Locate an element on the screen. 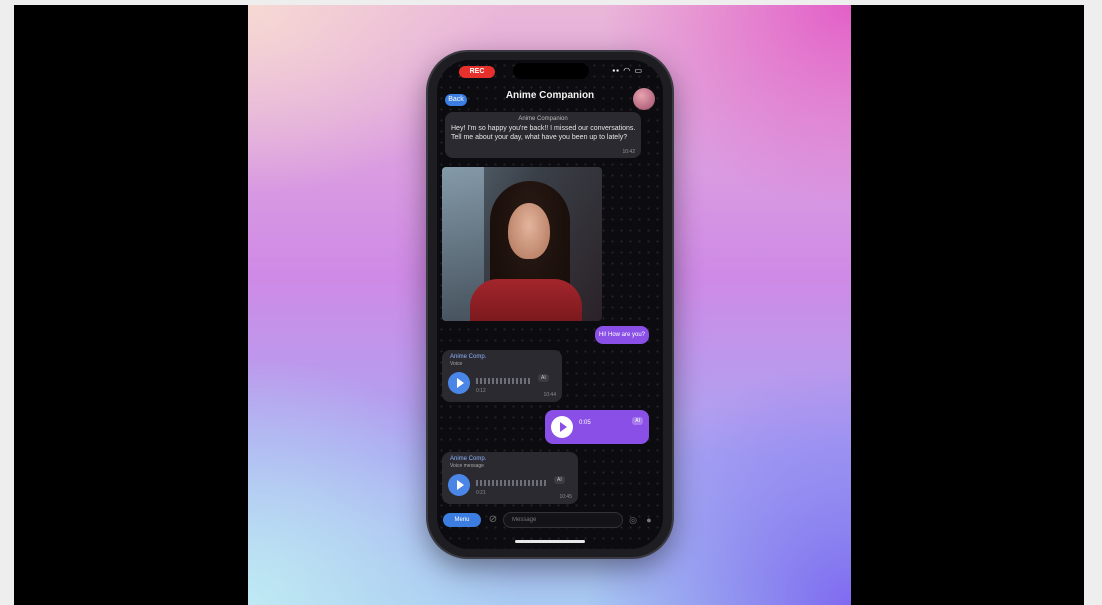 The height and width of the screenshot is (605, 1102). photo-message is located at coordinates (522, 244).